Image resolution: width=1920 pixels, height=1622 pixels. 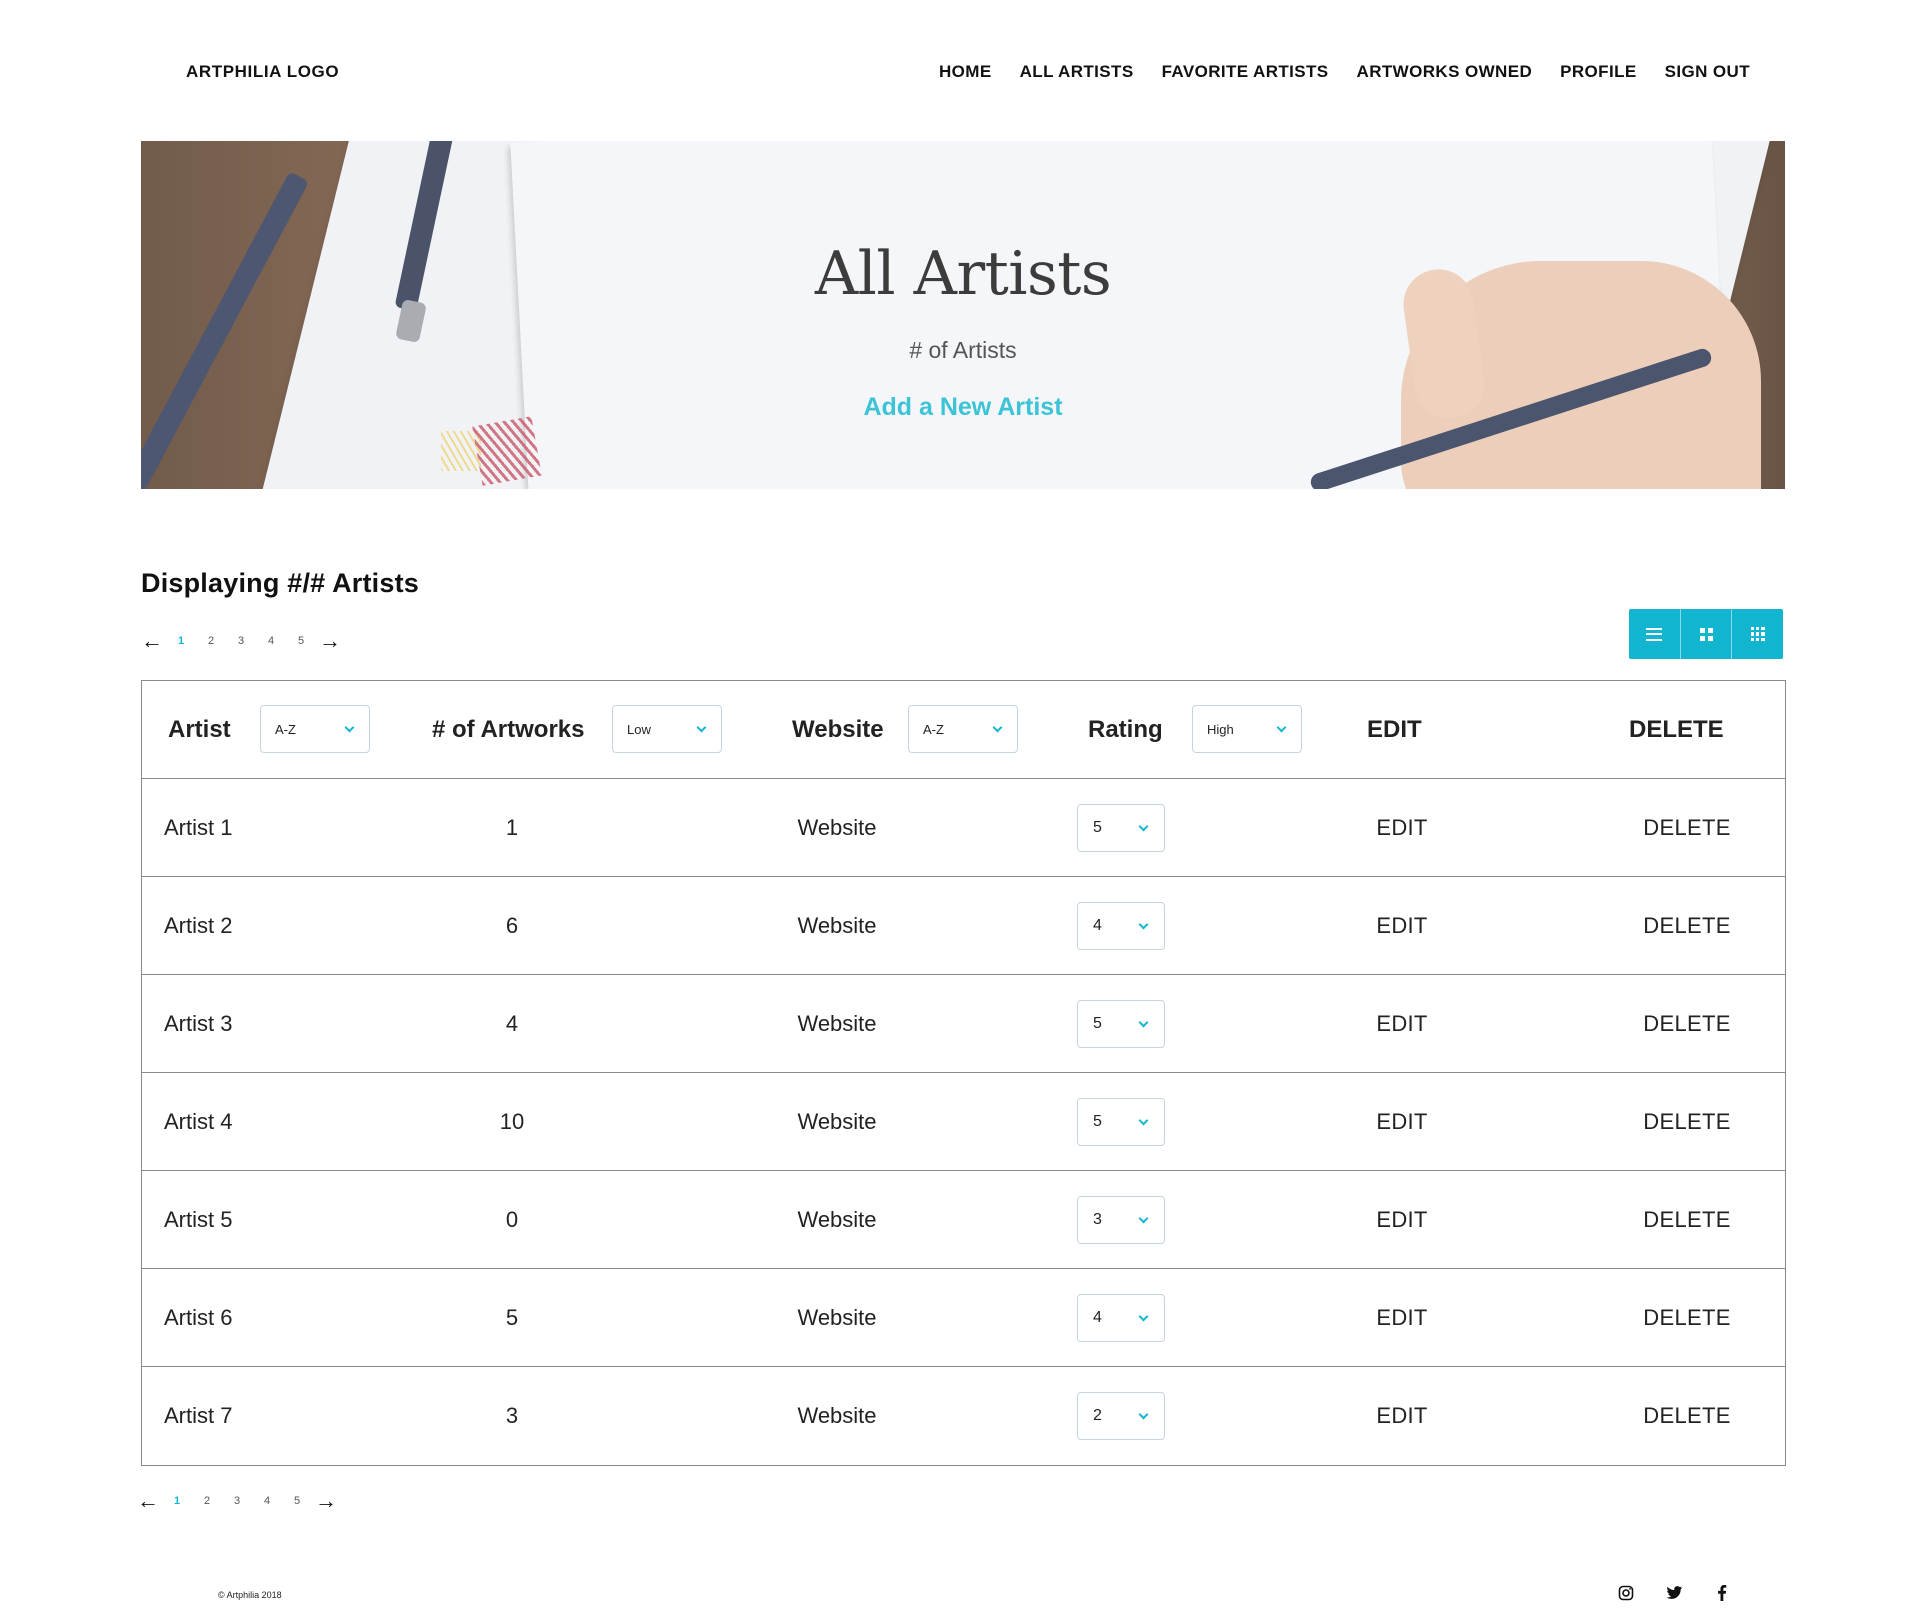 What do you see at coordinates (1445, 72) in the screenshot?
I see `nav-artworks-owned: ARTWORKS OWNED` at bounding box center [1445, 72].